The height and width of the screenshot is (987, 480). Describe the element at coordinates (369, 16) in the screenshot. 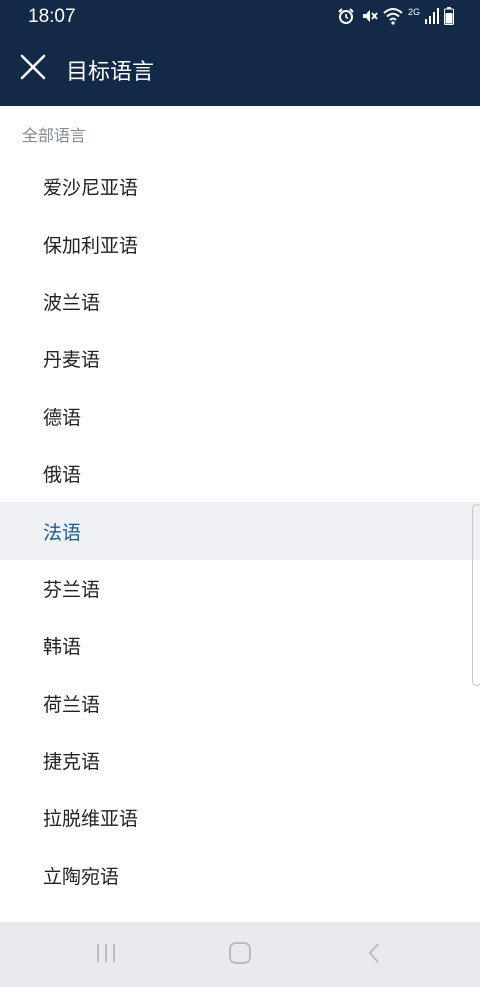

I see `mute-icon` at that location.